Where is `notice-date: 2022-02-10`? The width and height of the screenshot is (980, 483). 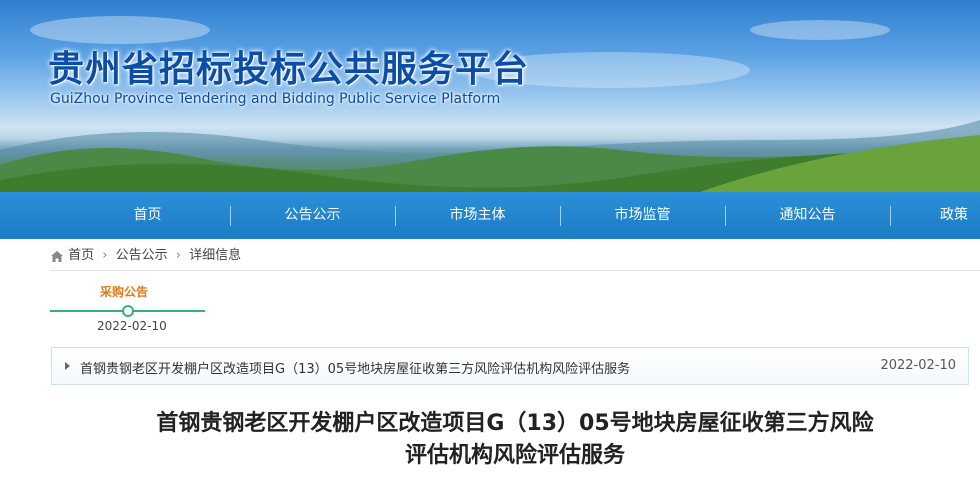 notice-date: 2022-02-10 is located at coordinates (918, 365).